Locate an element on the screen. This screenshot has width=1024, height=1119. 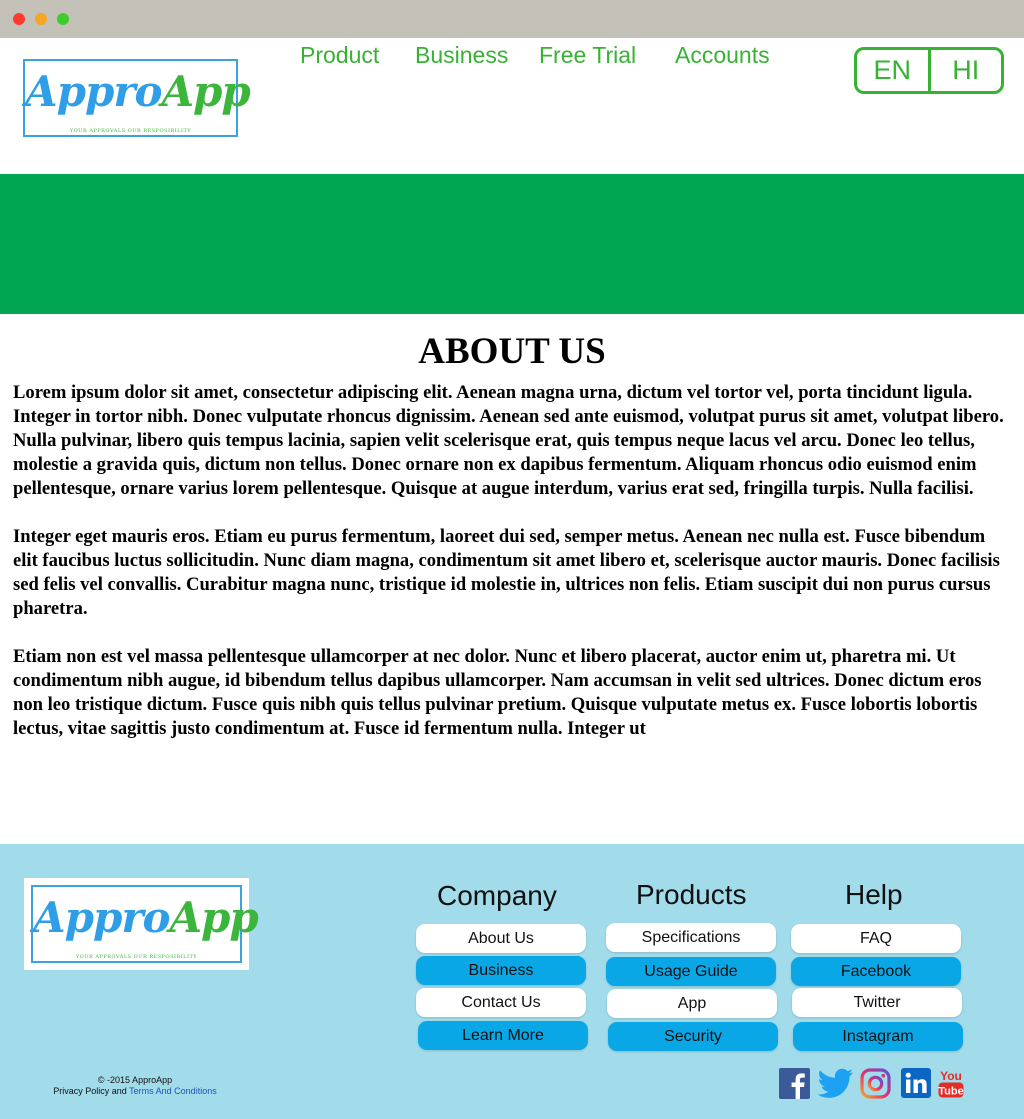
footer-link-learn-more: Learn More is located at coordinates (503, 1035).